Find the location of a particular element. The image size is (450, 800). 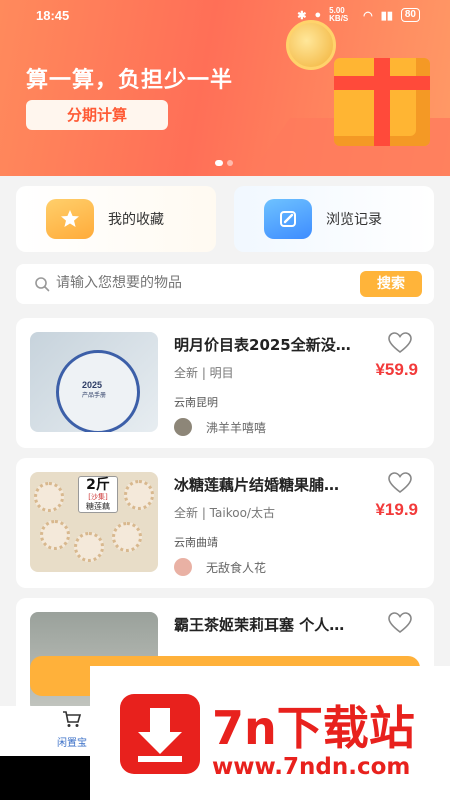

search-input is located at coordinates (206, 283).